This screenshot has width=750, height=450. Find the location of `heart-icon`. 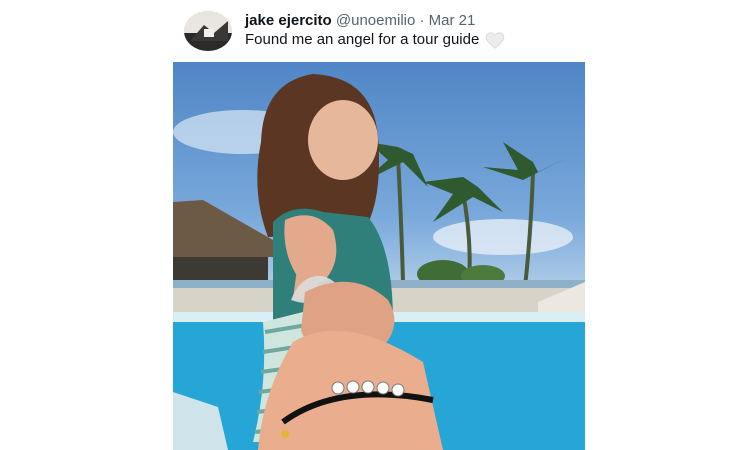

heart-icon is located at coordinates (495, 40).